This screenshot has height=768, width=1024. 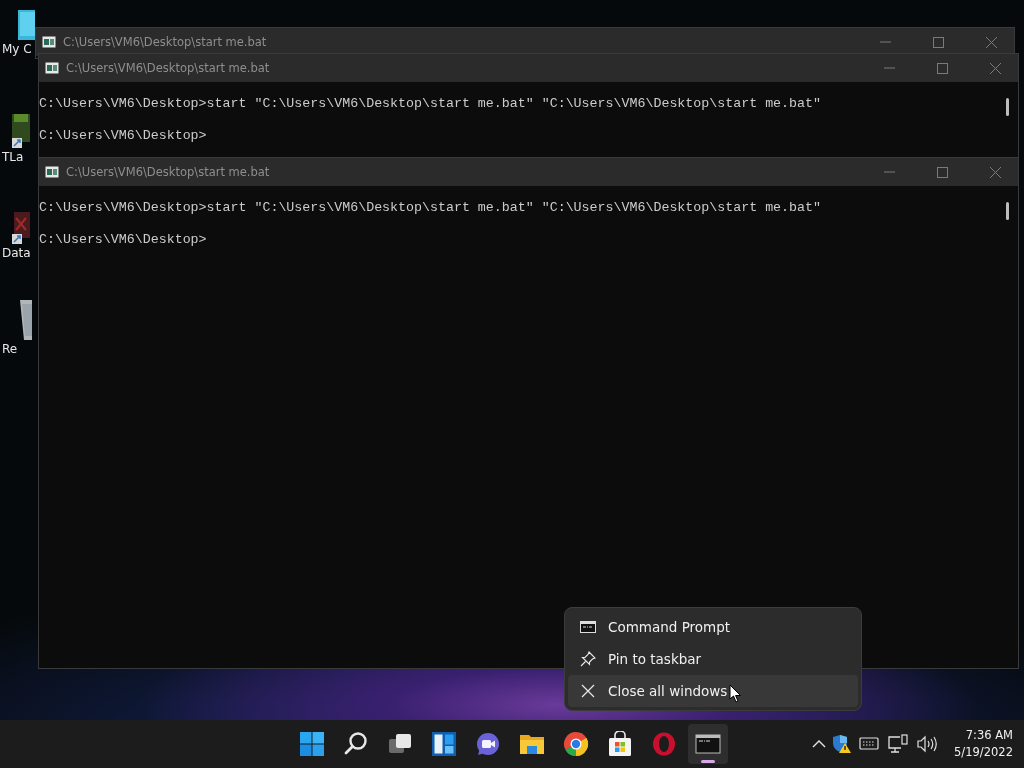 What do you see at coordinates (819, 744) in the screenshot?
I see `chevron-up-icon` at bounding box center [819, 744].